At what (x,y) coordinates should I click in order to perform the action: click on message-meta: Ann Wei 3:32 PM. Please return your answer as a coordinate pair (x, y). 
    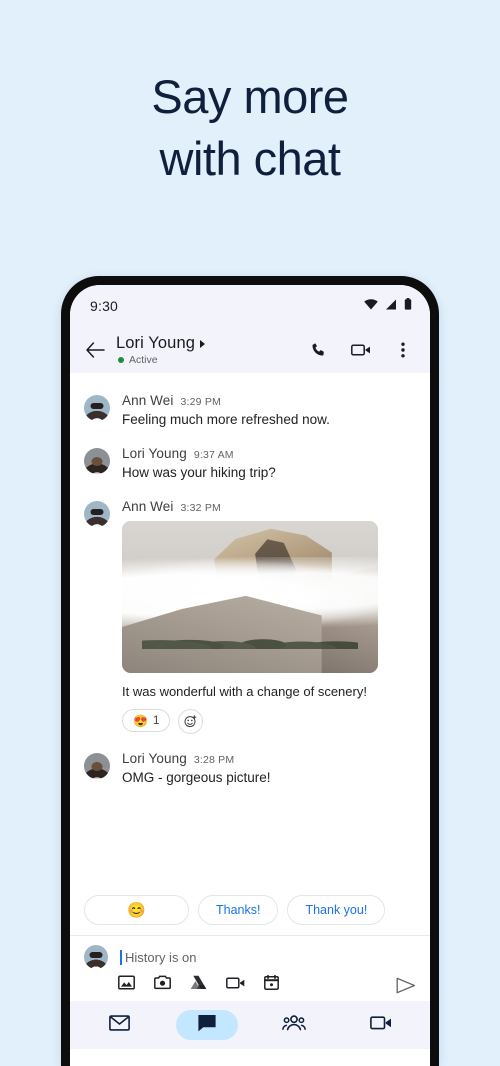
    Looking at the image, I should click on (269, 506).